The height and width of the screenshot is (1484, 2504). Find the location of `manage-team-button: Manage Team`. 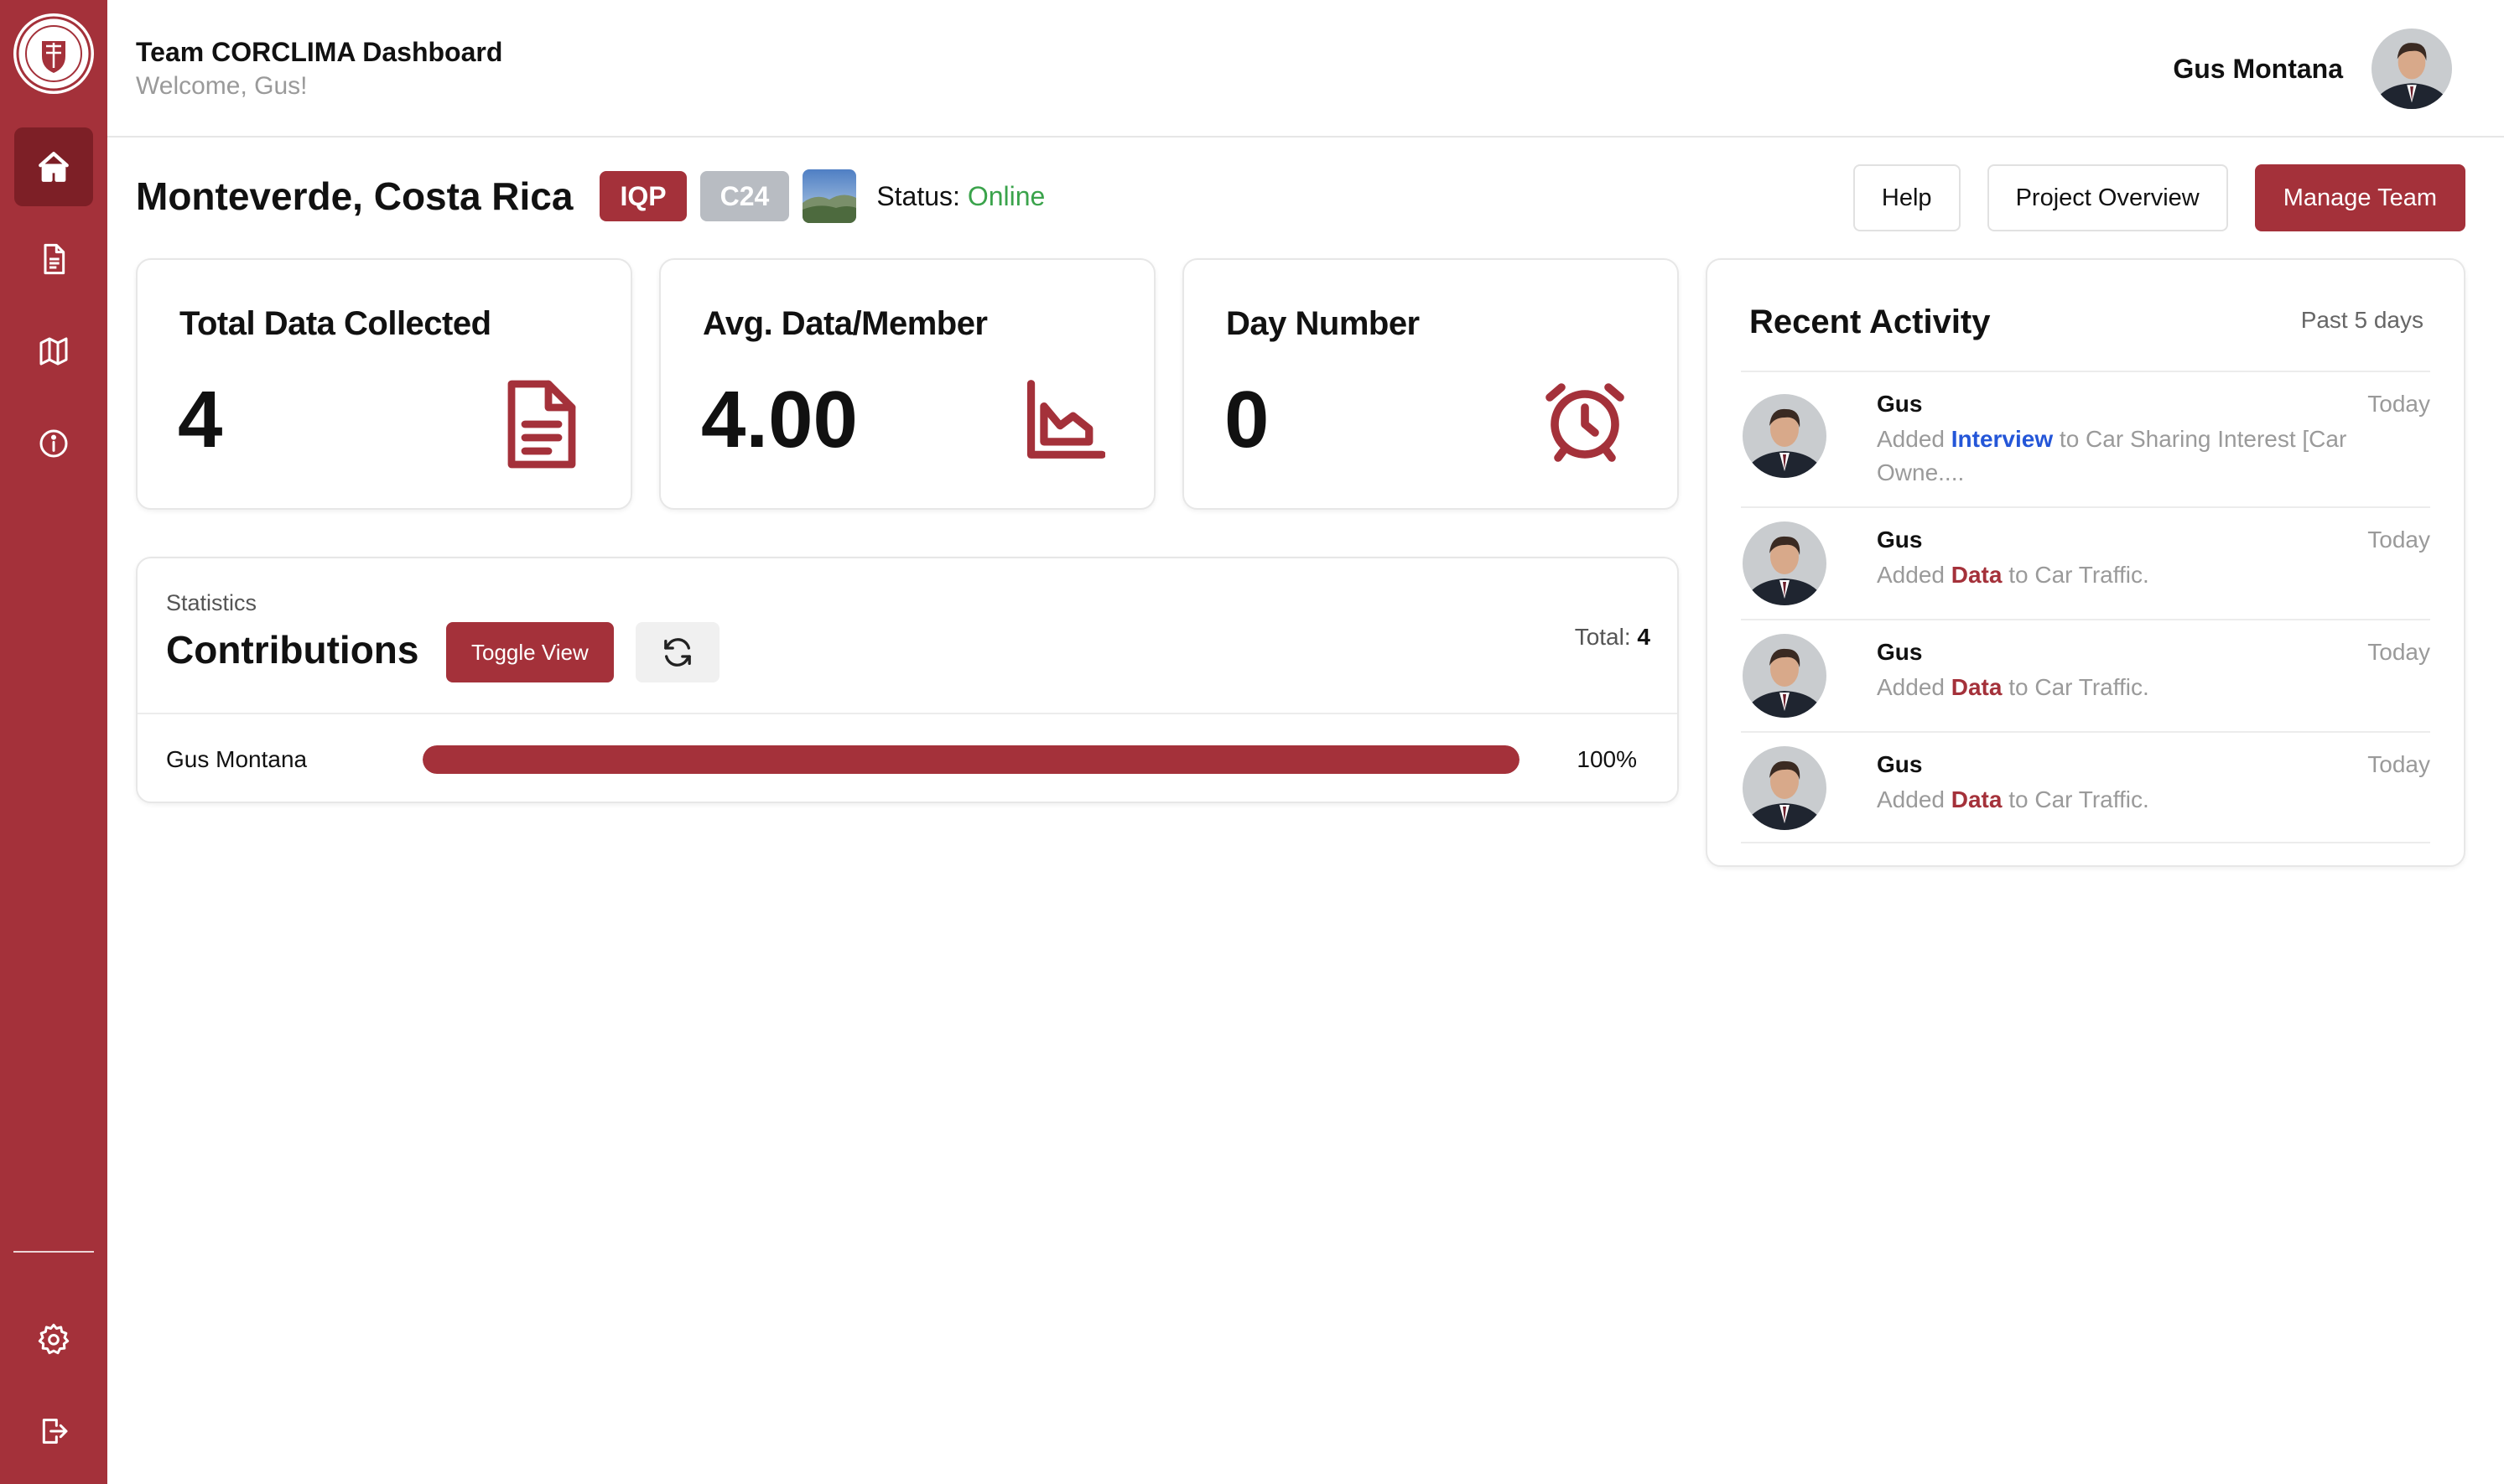

manage-team-button: Manage Team is located at coordinates (2359, 197).